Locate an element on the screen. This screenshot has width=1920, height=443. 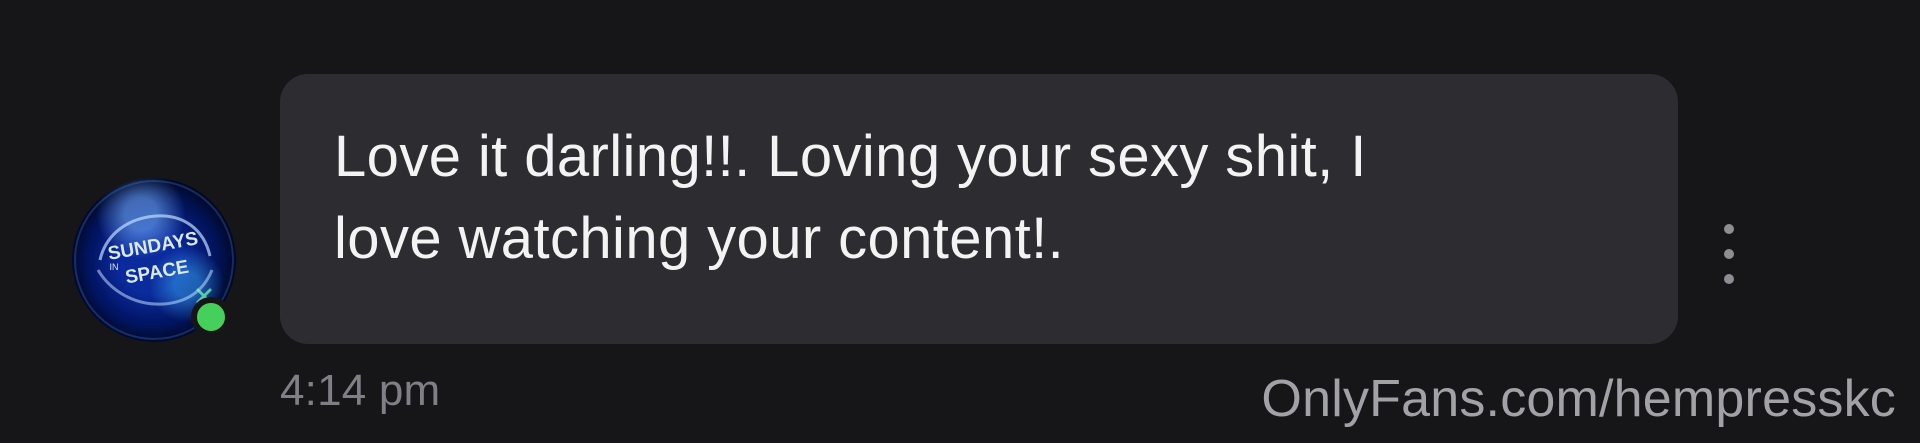
avatar-text-line-2: SPACE is located at coordinates (157, 273).